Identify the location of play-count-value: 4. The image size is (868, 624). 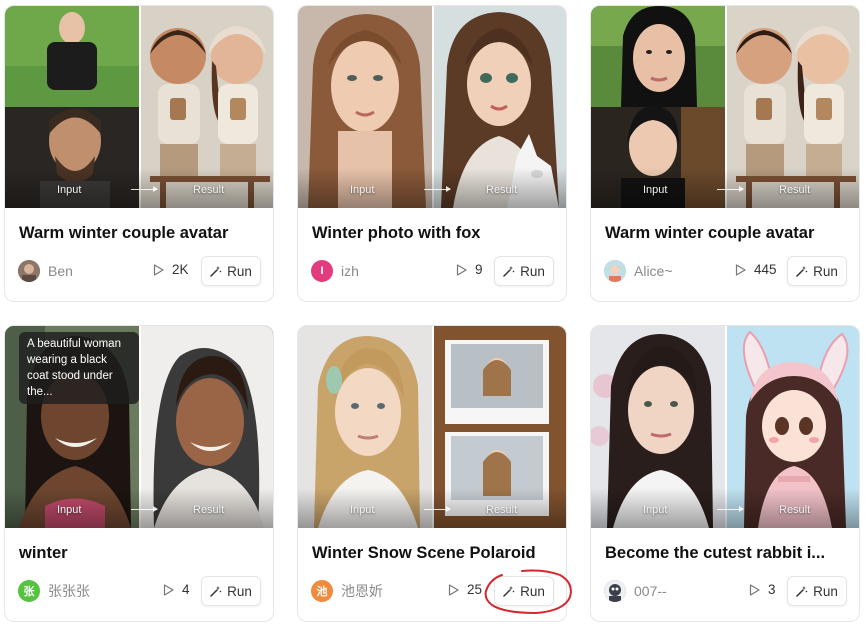
(186, 589).